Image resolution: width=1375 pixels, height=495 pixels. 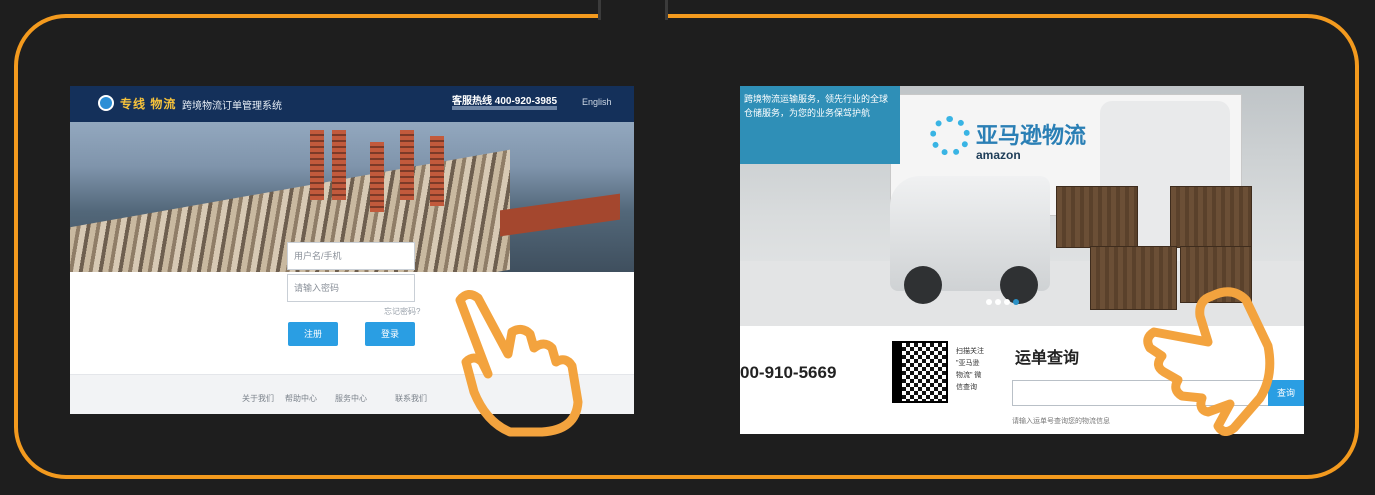 I want to click on tracking-hint: 请输入运单号查询您的物流信息, so click(x=1061, y=421).